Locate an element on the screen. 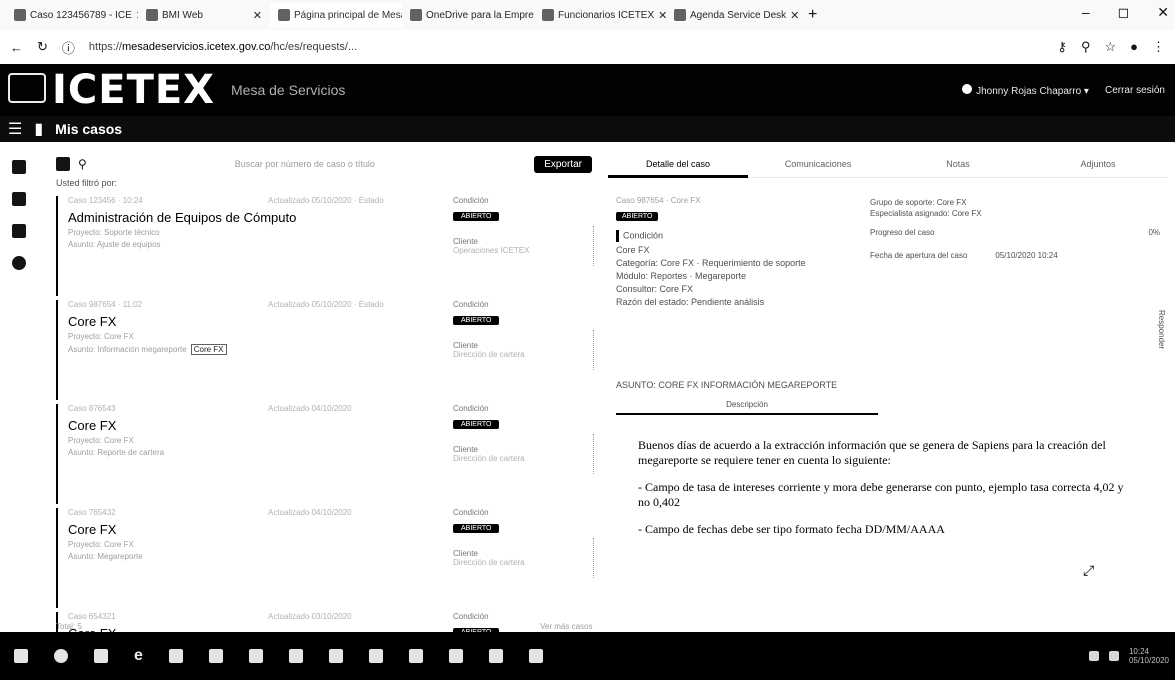 The height and width of the screenshot is (680, 1175). new-tab-button: + is located at coordinates (812, 15).